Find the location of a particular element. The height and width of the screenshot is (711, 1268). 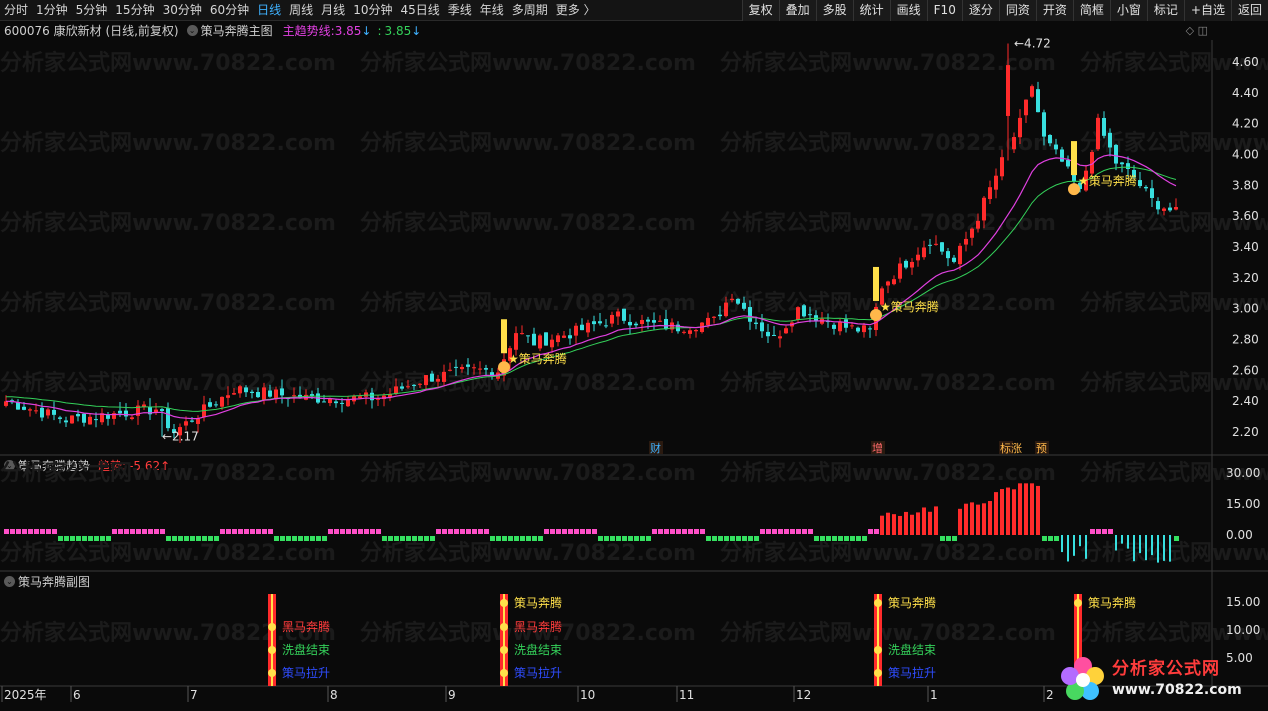

sub-label: 策马拉升 is located at coordinates (912, 672).